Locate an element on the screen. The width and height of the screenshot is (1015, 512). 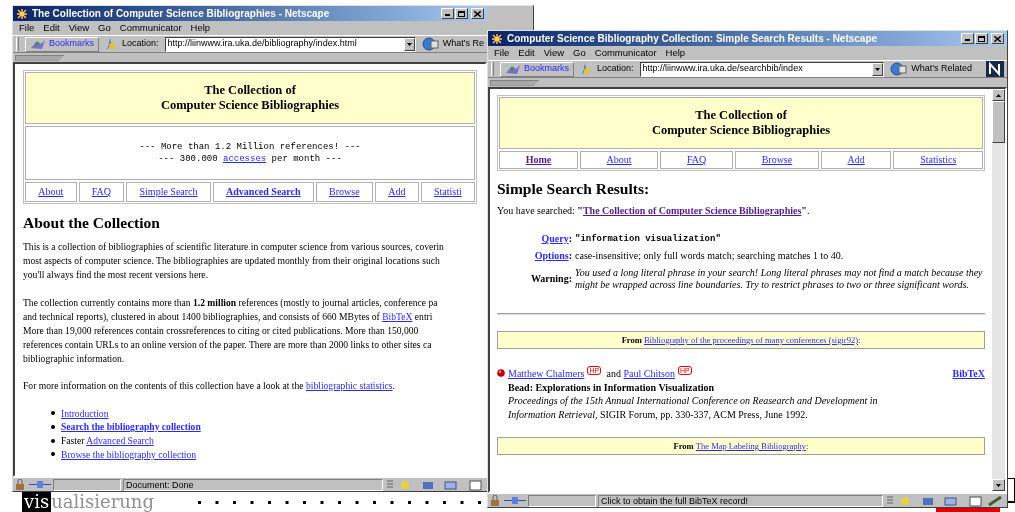
link: The Collection of Computer Science Bibliographies is located at coordinates (692, 210).